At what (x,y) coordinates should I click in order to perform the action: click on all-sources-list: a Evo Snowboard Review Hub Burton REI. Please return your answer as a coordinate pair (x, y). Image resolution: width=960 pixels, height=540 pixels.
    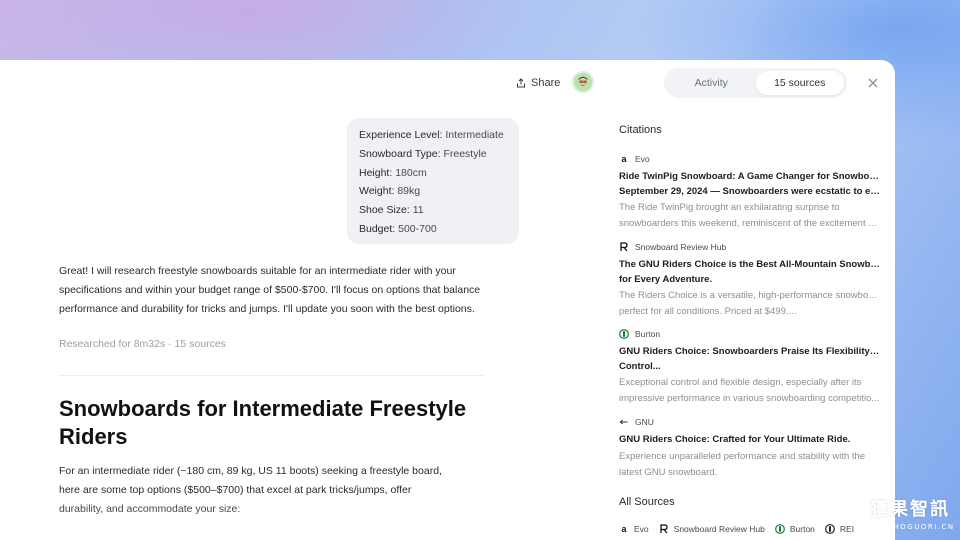
    Looking at the image, I should click on (739, 529).